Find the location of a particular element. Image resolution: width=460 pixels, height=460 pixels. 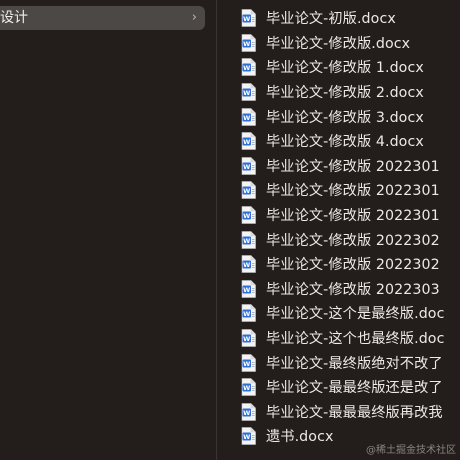

file-row: W 毕业论文-这个是最终版.doc is located at coordinates (338, 313).